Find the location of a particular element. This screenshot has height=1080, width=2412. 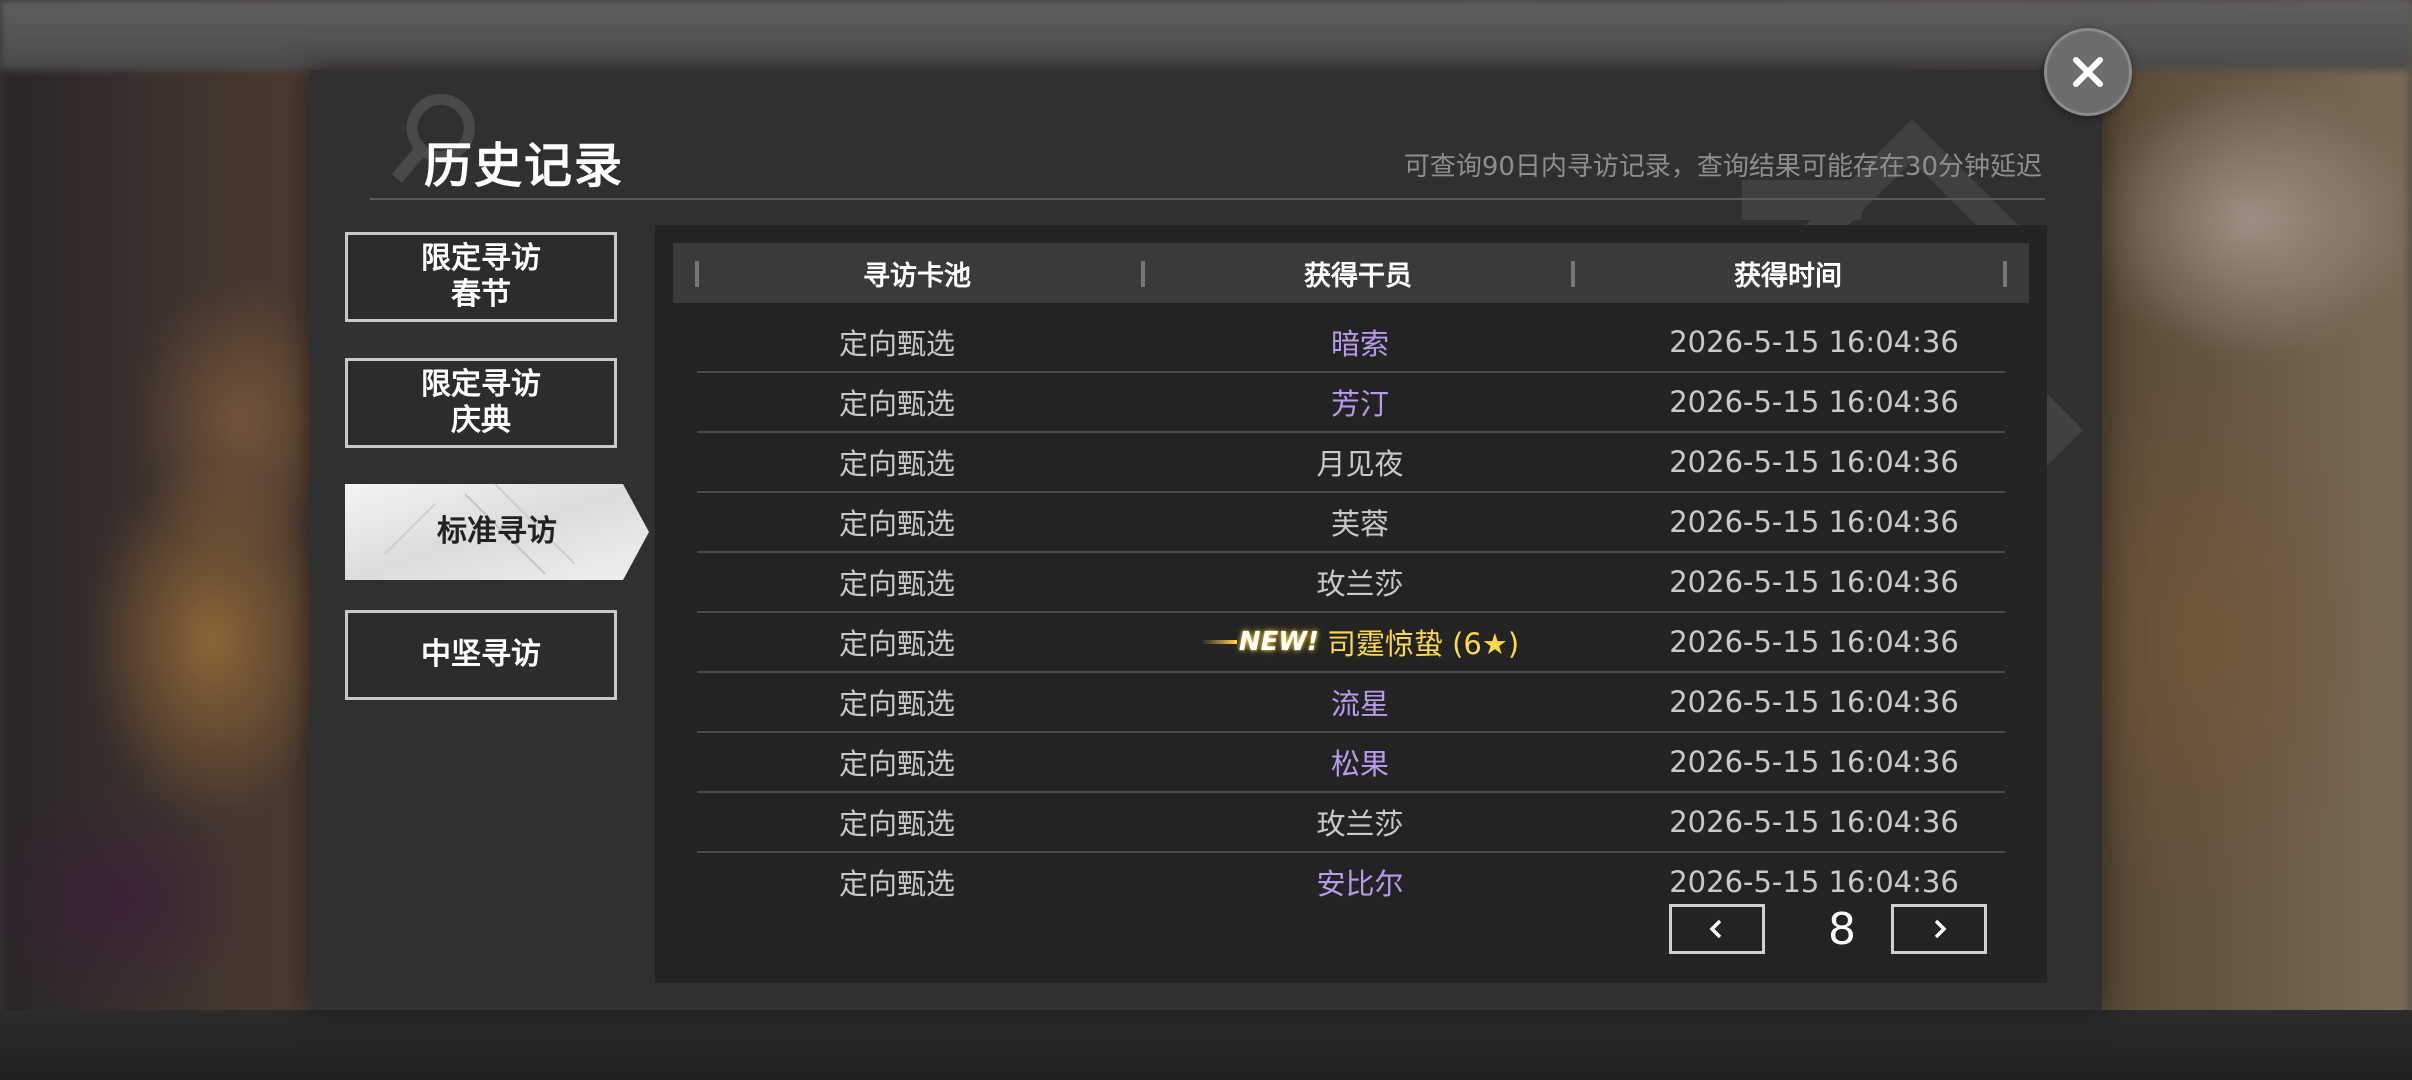

table-row: 定向甄选 芙蓉 2026-5-15 16:04:36 is located at coordinates (1351, 523).